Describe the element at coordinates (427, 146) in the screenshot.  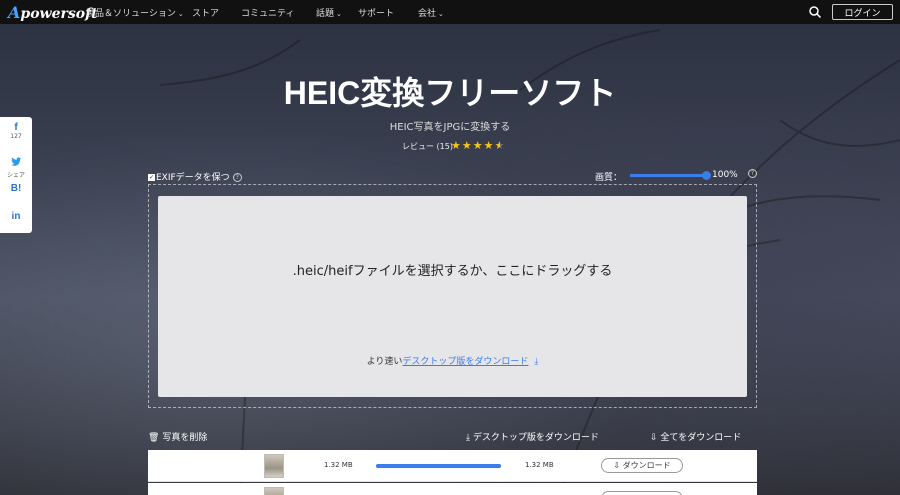
I see `review-label: レビュー (15)` at that location.